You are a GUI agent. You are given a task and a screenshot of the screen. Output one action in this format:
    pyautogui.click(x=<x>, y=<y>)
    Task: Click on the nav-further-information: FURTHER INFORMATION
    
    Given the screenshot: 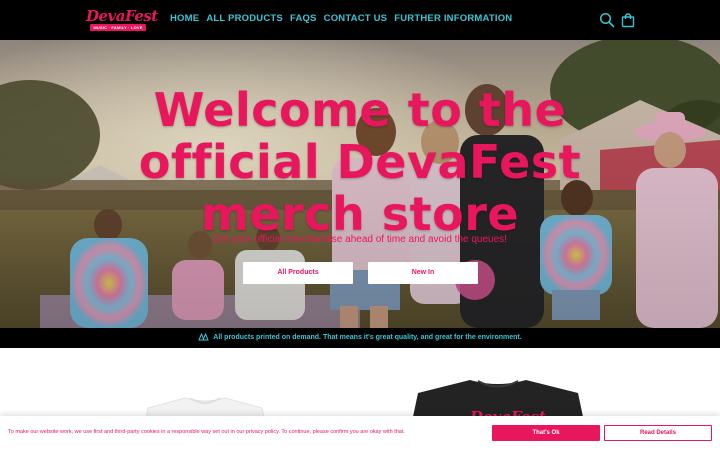 What is the action you would take?
    pyautogui.click(x=453, y=18)
    